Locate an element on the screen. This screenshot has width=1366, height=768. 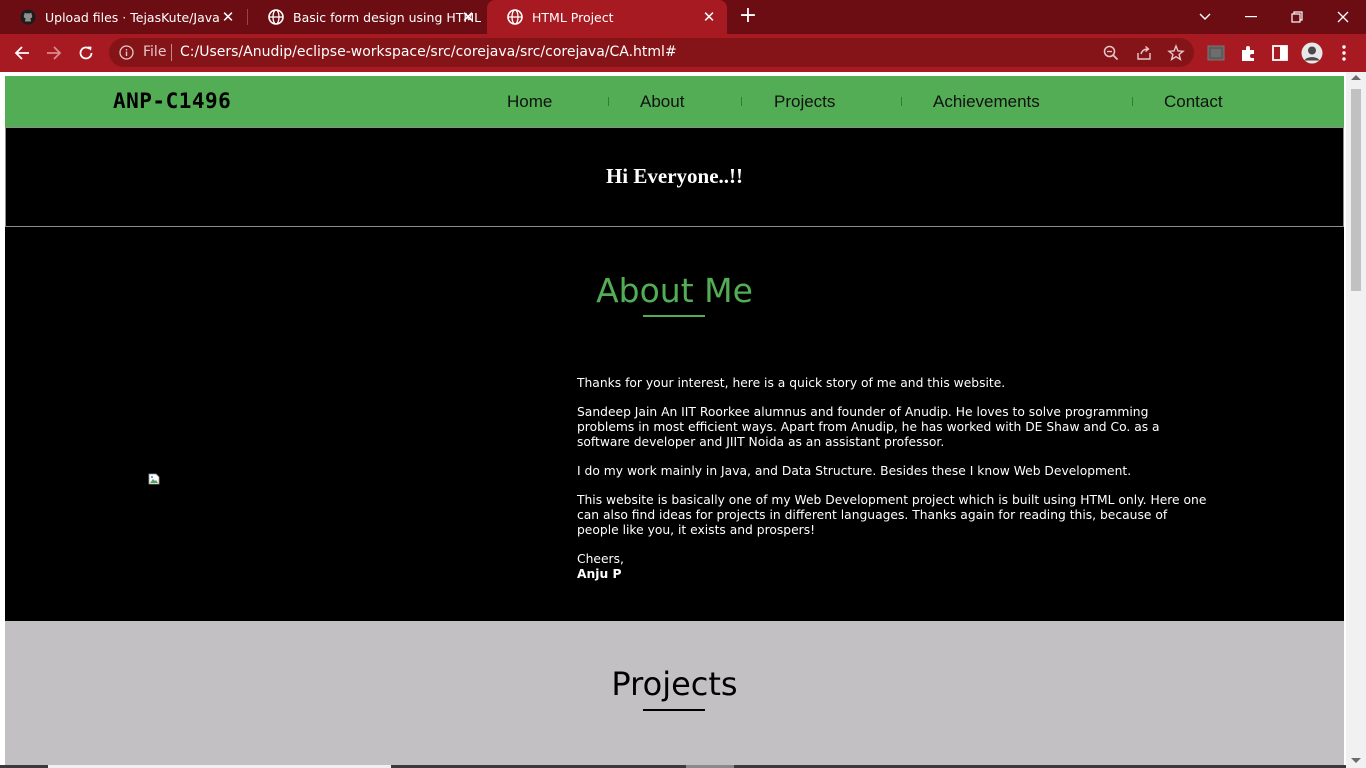
scroll-down-arrow-icon is located at coordinates (1356, 760).